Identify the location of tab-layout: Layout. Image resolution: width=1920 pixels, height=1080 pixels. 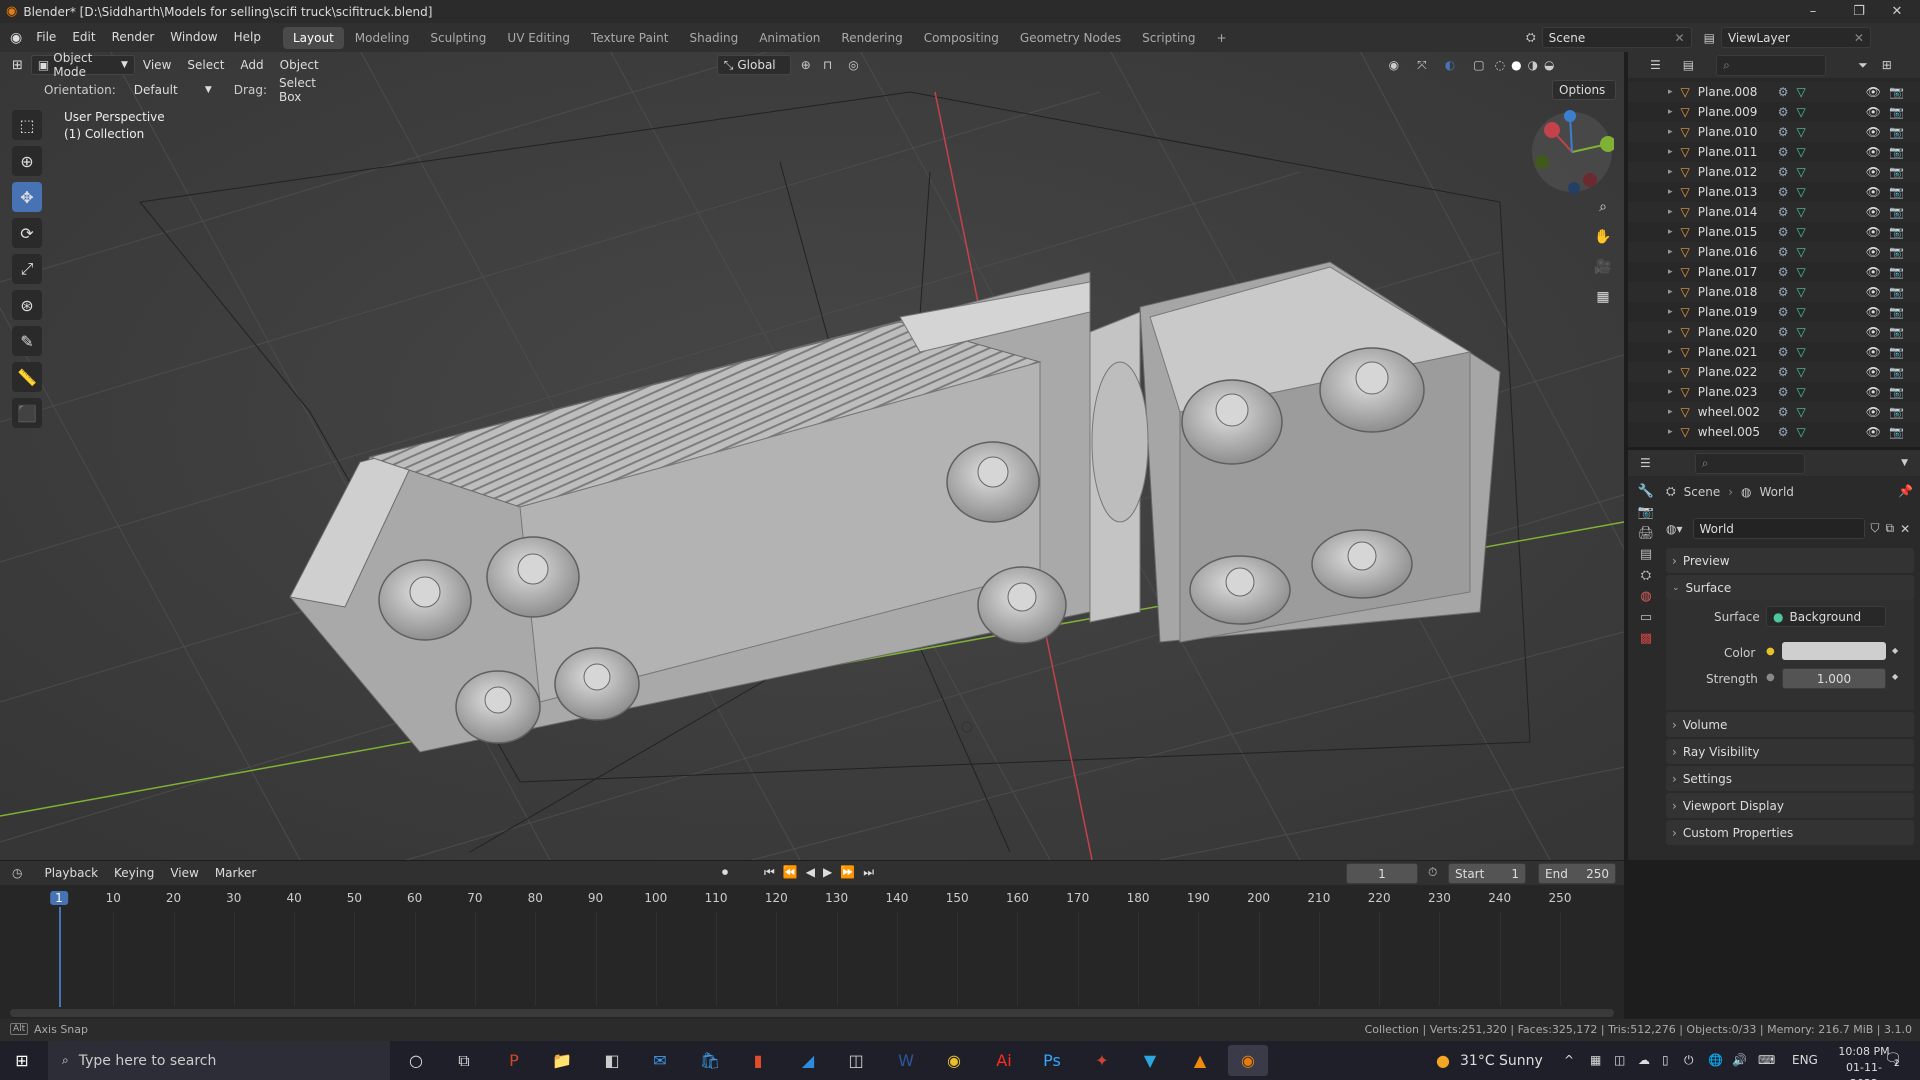
(313, 37).